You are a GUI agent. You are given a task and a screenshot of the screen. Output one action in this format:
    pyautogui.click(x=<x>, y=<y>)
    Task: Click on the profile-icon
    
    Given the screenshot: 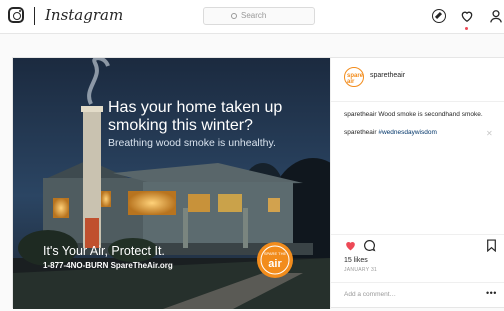 What is the action you would take?
    pyautogui.click(x=496, y=16)
    